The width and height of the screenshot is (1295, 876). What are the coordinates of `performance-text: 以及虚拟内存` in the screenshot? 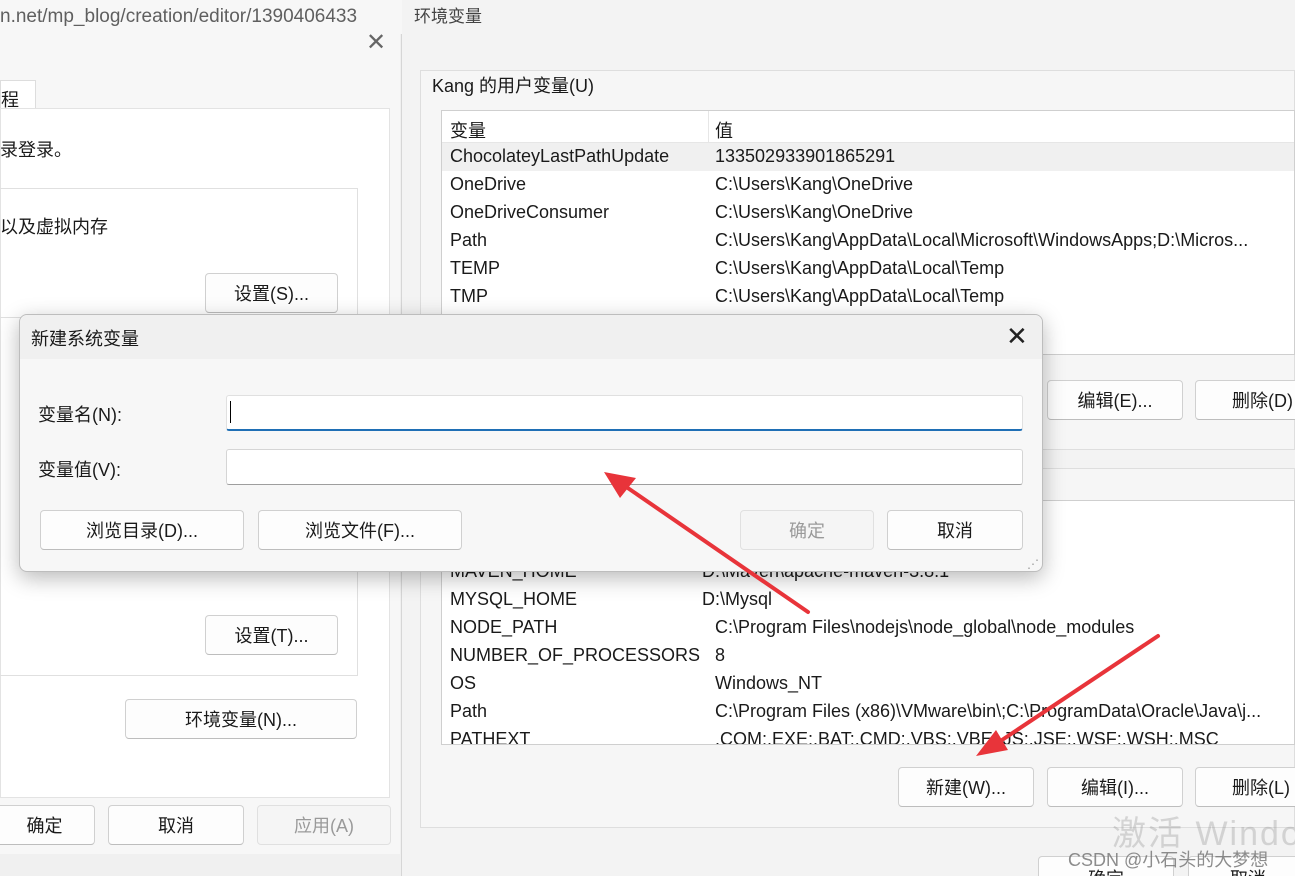 It's located at (54, 227).